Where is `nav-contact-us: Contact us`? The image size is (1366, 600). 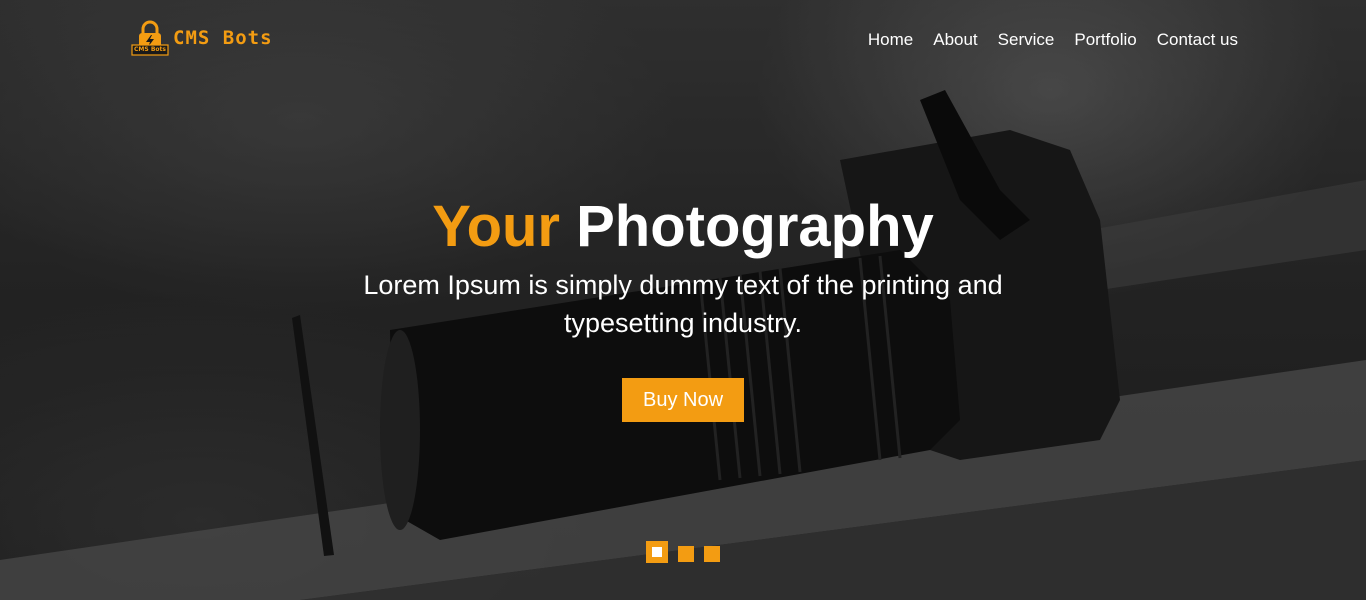 nav-contact-us: Contact us is located at coordinates (1197, 40).